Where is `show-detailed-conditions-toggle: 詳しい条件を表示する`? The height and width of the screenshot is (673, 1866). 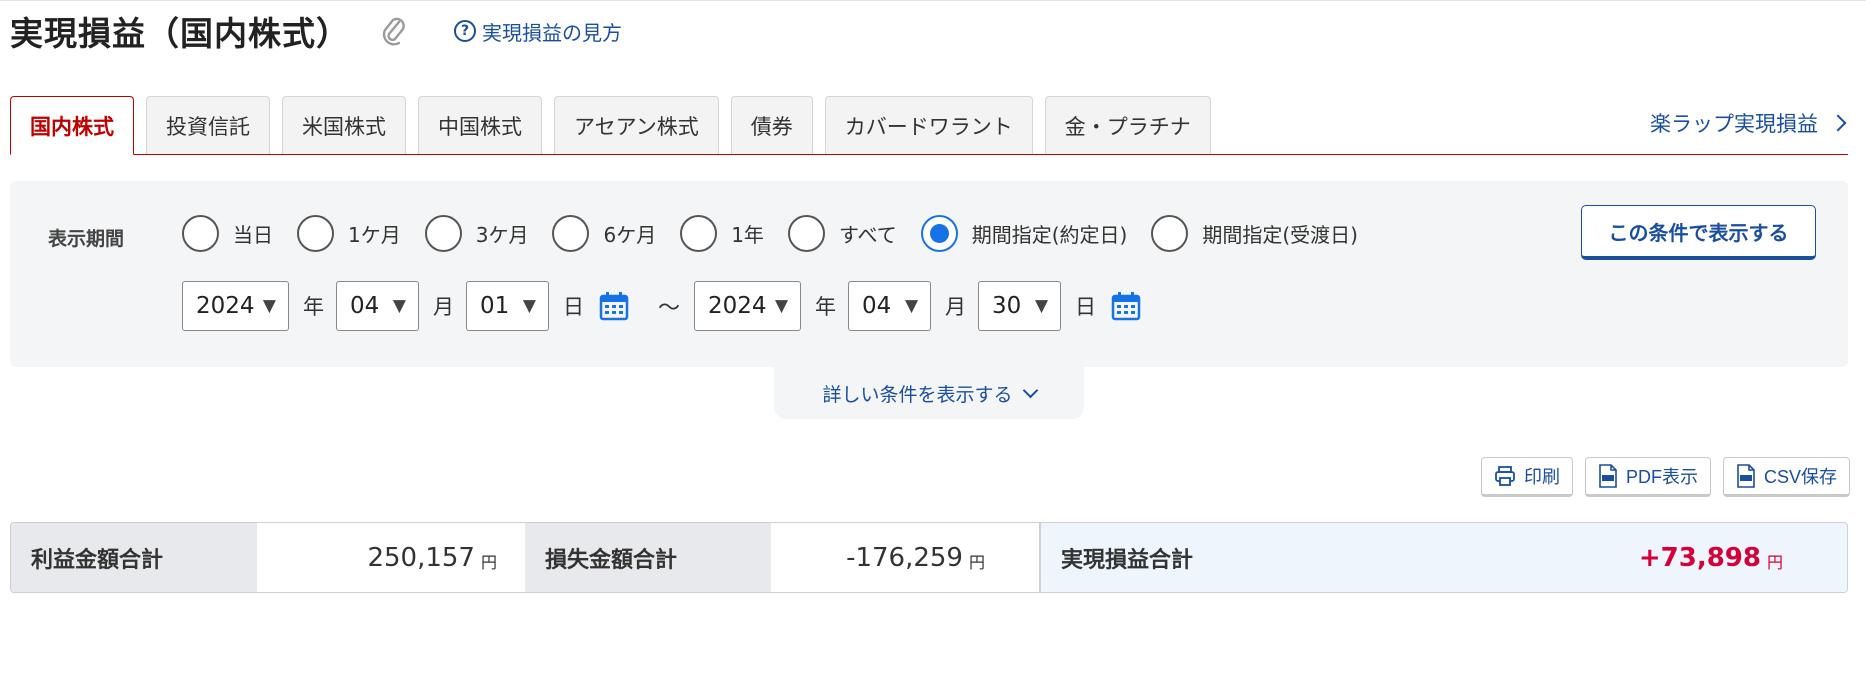 show-detailed-conditions-toggle: 詳しい条件を表示する is located at coordinates (929, 393).